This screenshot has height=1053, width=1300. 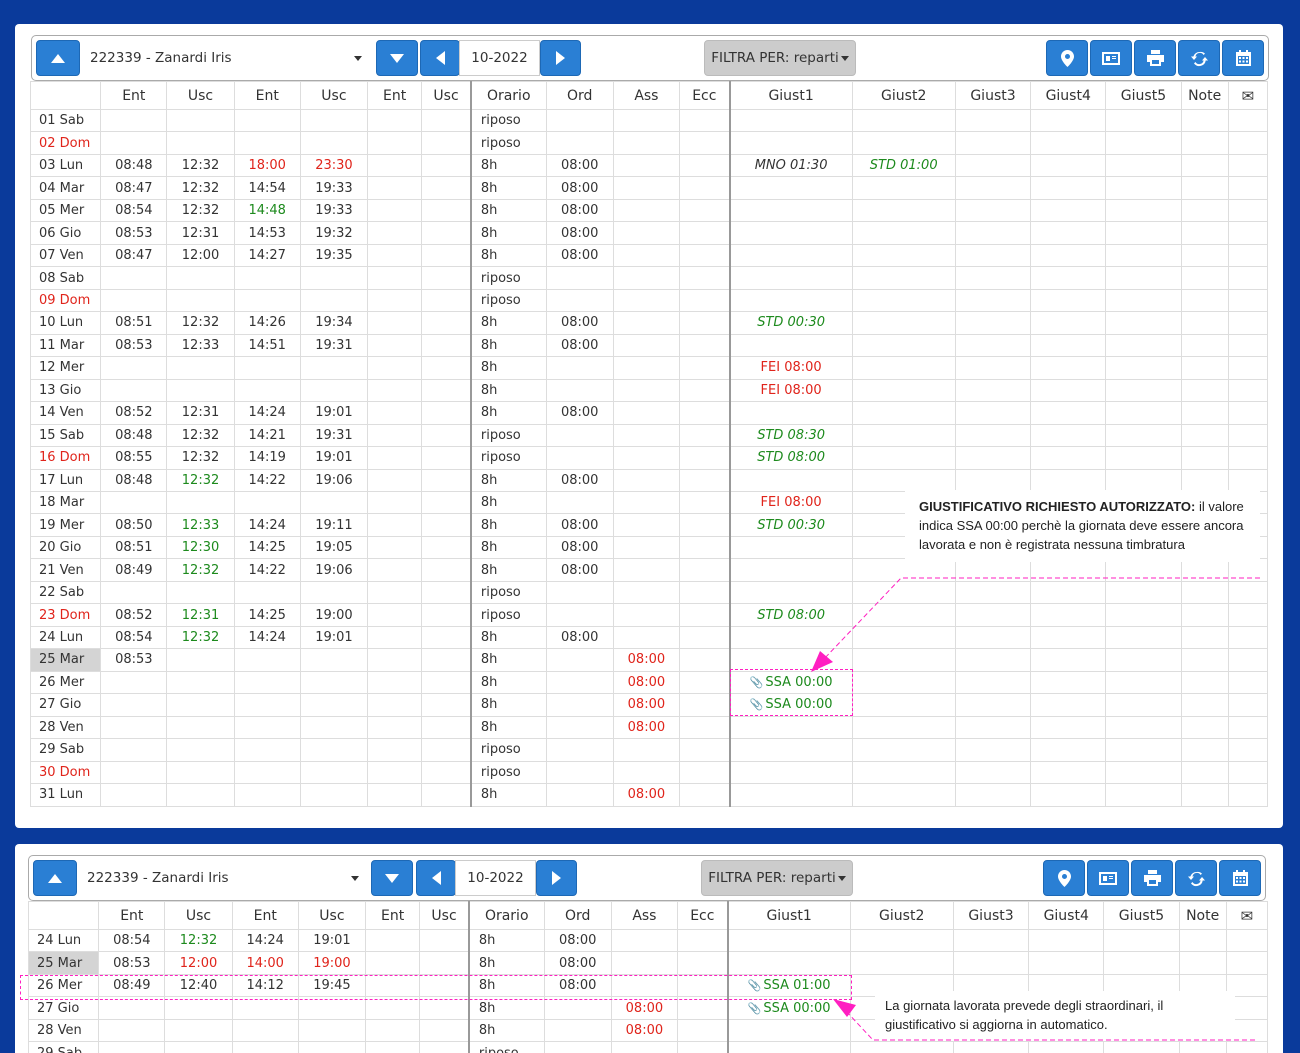 I want to click on scroll-down-button, so click(x=397, y=58).